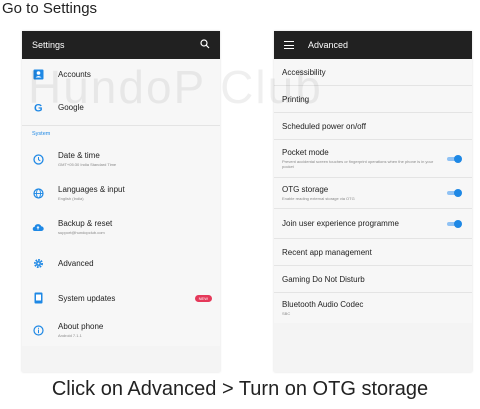 The height and width of the screenshot is (409, 480). What do you see at coordinates (38, 227) in the screenshot?
I see `cloud-upload-icon` at bounding box center [38, 227].